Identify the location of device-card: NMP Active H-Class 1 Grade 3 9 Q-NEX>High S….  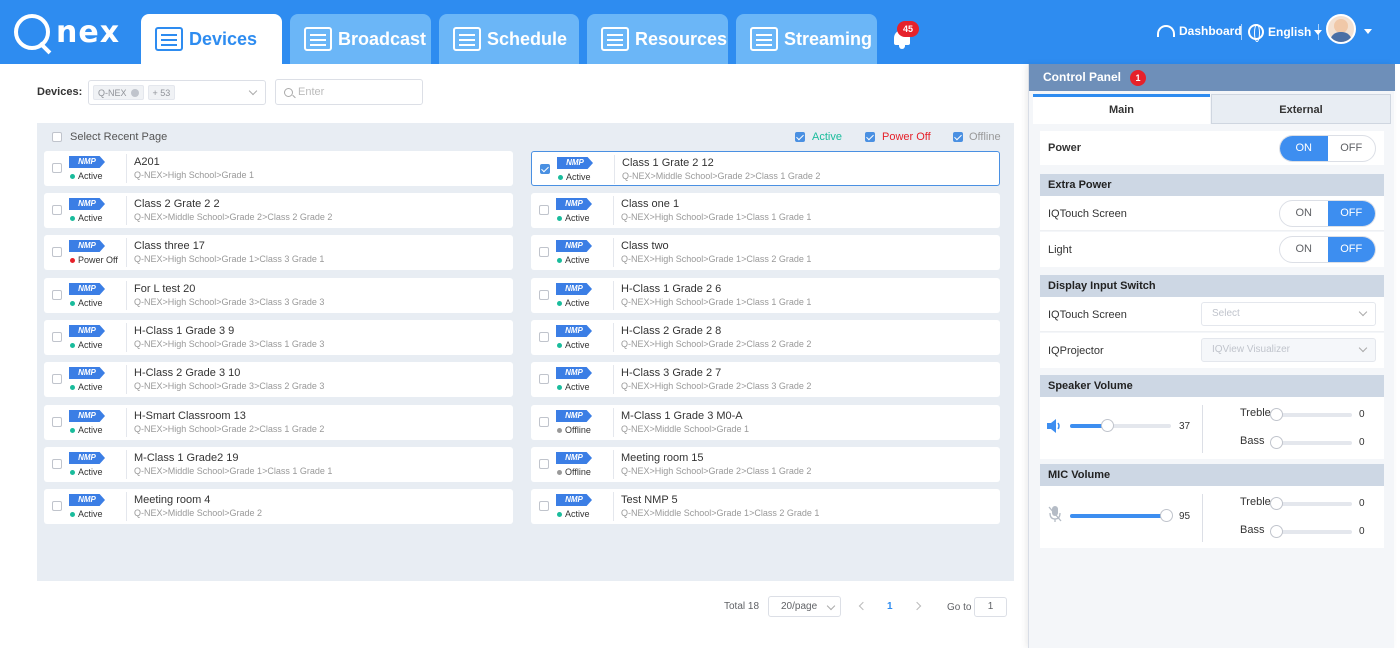
(278, 337).